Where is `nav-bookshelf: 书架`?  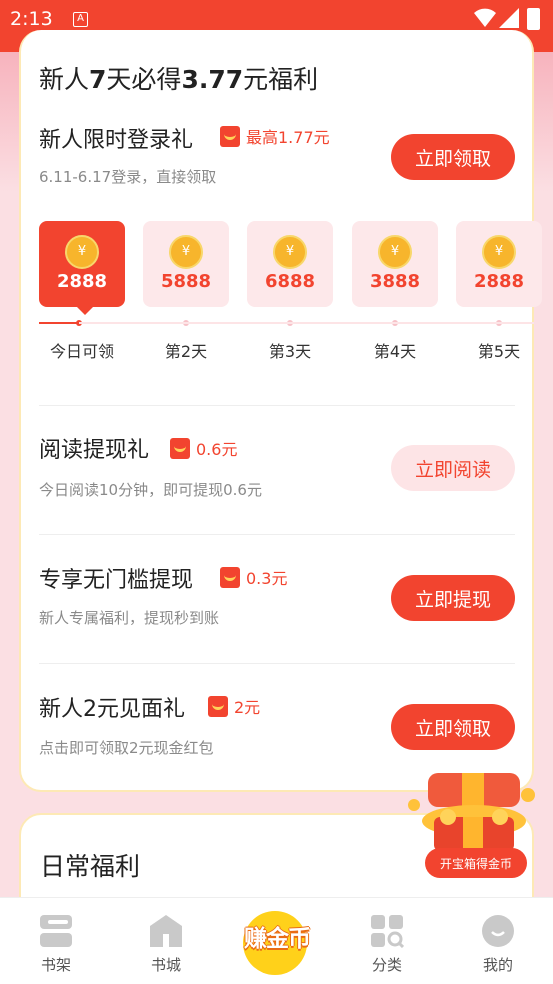
nav-bookshelf: 书架 is located at coordinates (56, 941).